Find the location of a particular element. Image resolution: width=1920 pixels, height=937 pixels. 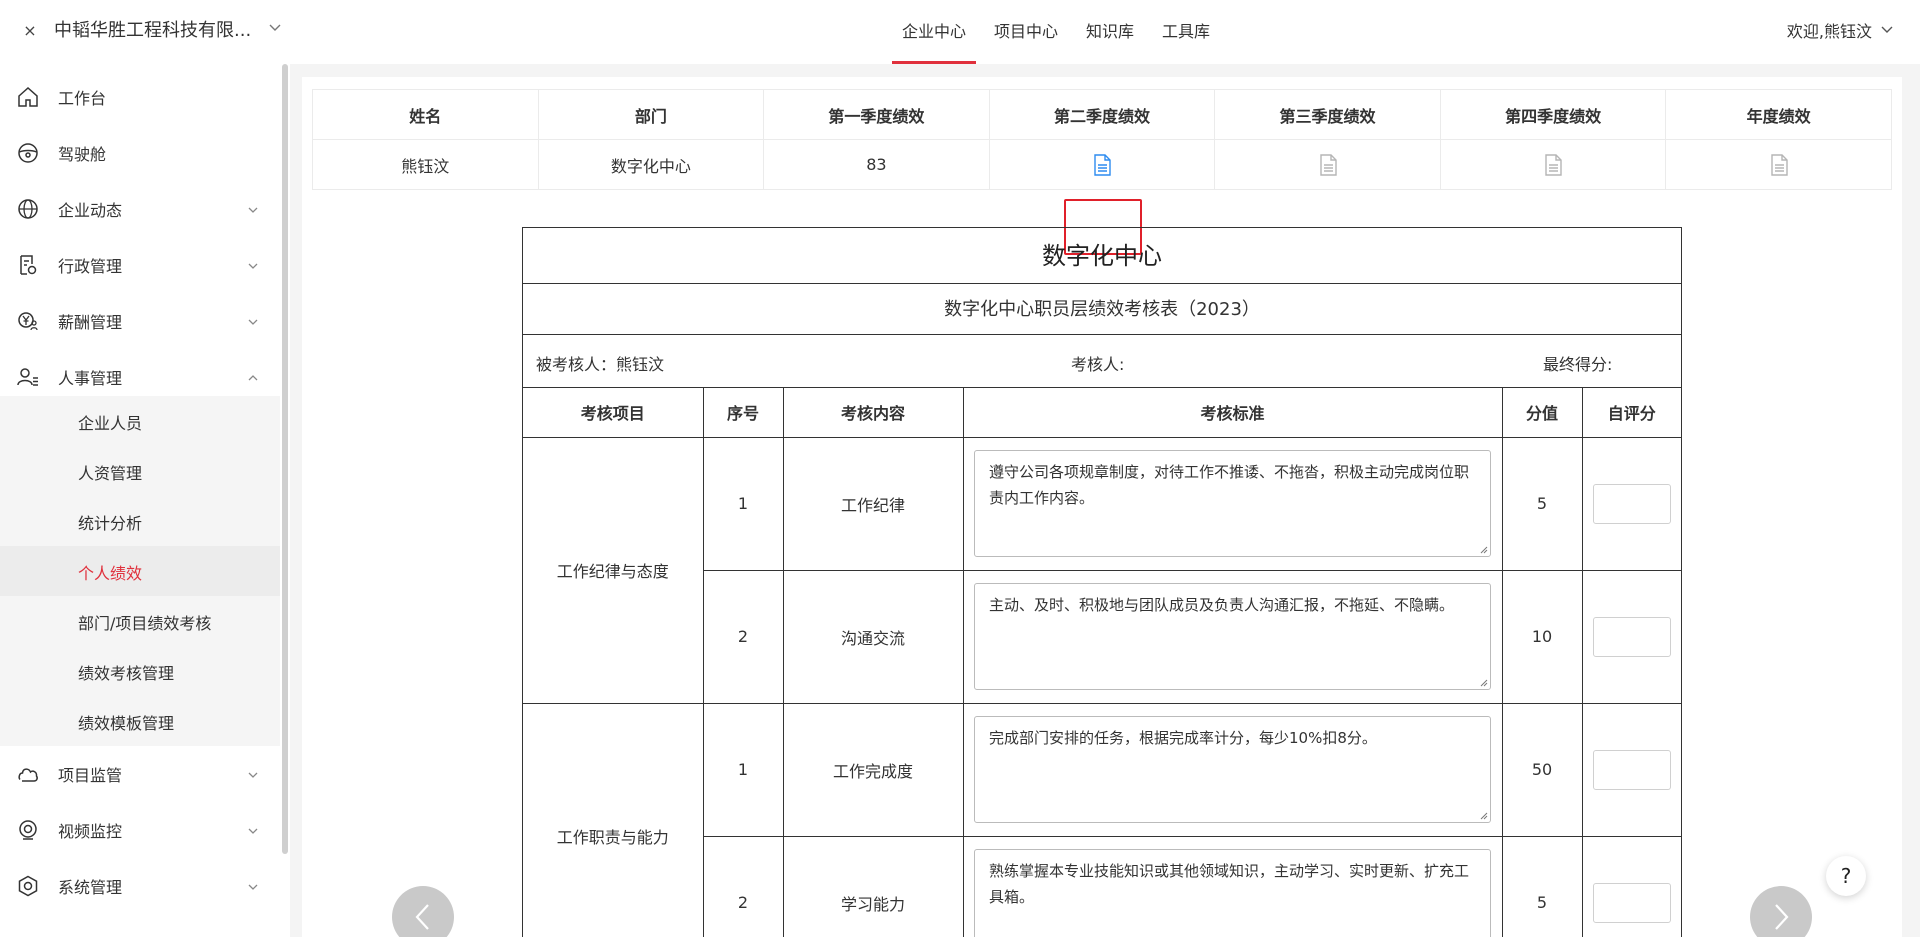

user-welcome: 欢迎,熊钰汶 is located at coordinates (1829, 32).